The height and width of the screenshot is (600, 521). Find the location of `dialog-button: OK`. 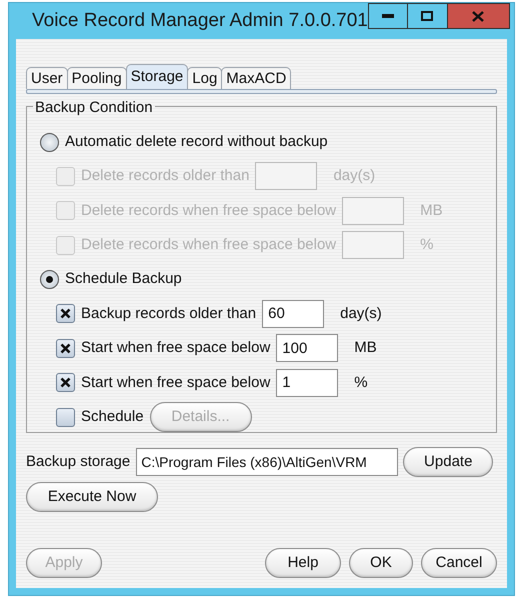

dialog-button: OK is located at coordinates (381, 563).